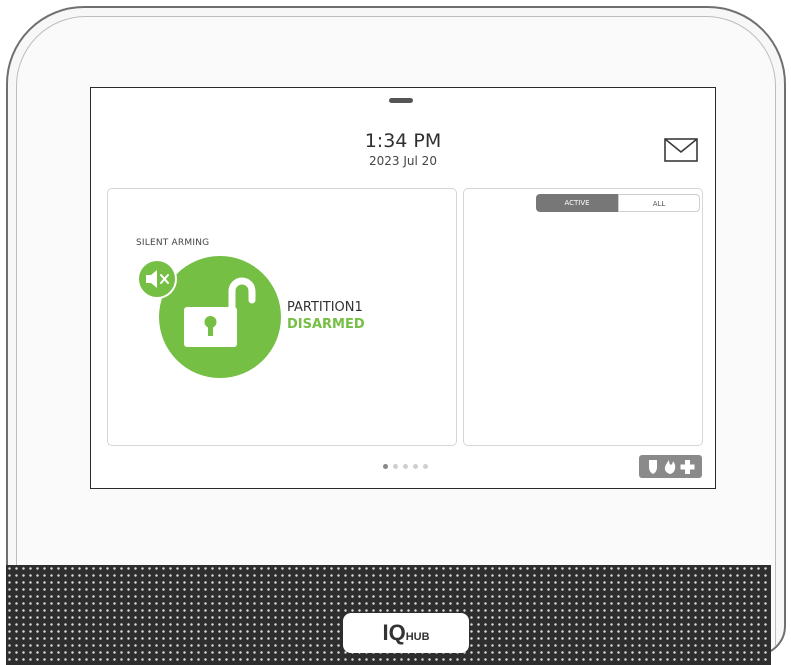 This screenshot has width=791, height=665. Describe the element at coordinates (403, 161) in the screenshot. I see `clock-date: 2023 Jul 20` at that location.